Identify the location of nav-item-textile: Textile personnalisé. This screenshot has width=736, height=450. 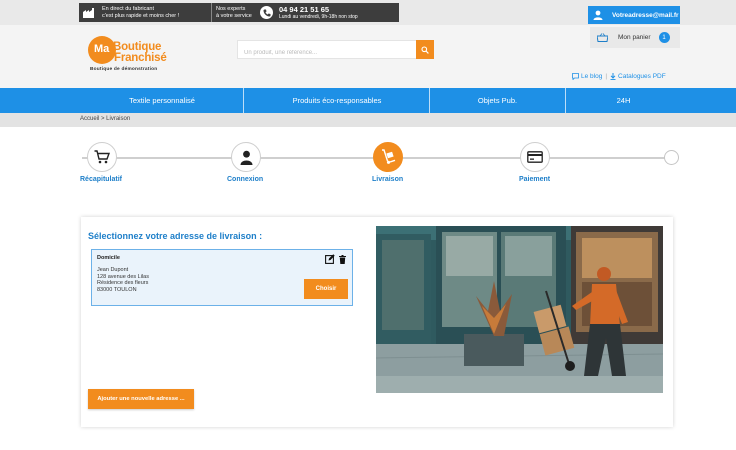
(162, 100).